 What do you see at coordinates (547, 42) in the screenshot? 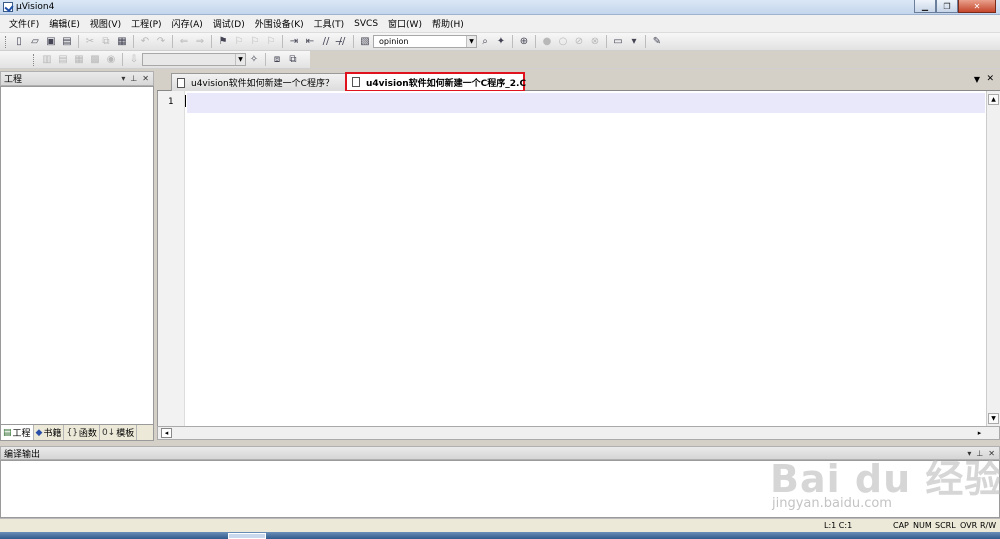
I see `breakpoint-insert-icon: ●` at bounding box center [547, 42].